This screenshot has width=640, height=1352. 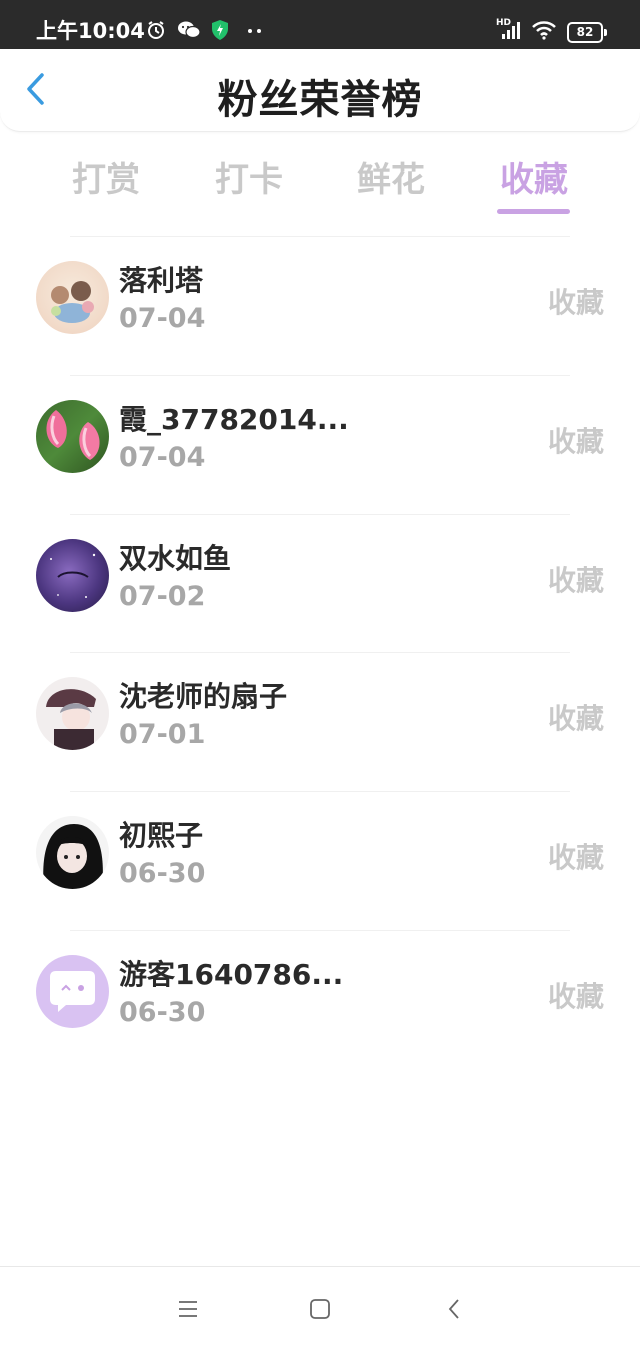 What do you see at coordinates (90, 31) in the screenshot?
I see `status-time: 上午10:04` at bounding box center [90, 31].